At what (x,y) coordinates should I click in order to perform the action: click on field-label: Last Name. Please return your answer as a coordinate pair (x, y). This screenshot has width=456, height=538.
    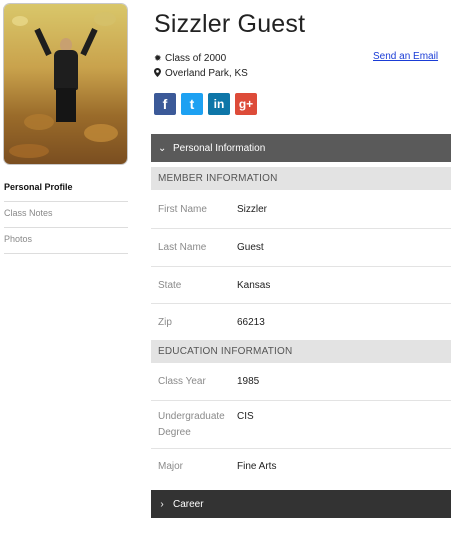
    Looking at the image, I should click on (182, 247).